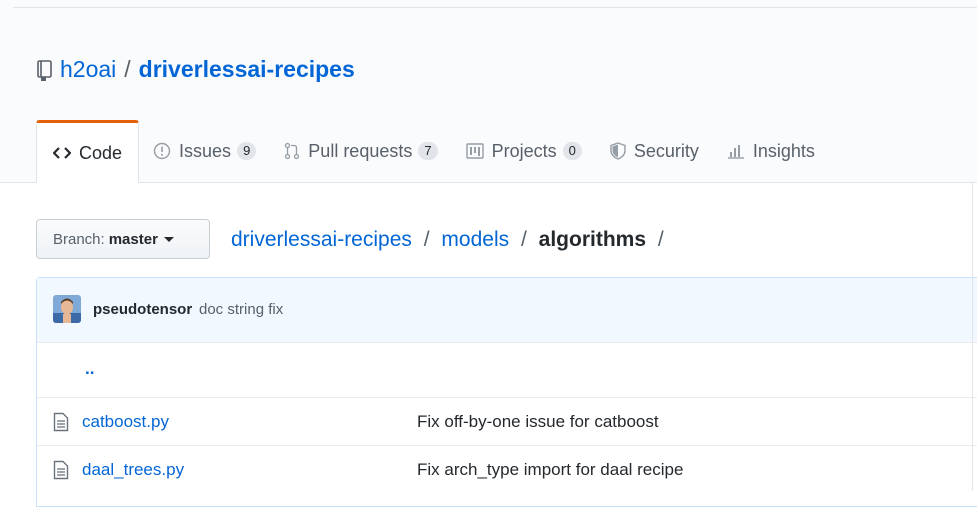 The height and width of the screenshot is (507, 977). What do you see at coordinates (133, 470) in the screenshot?
I see `file-link: daal_trees.py` at bounding box center [133, 470].